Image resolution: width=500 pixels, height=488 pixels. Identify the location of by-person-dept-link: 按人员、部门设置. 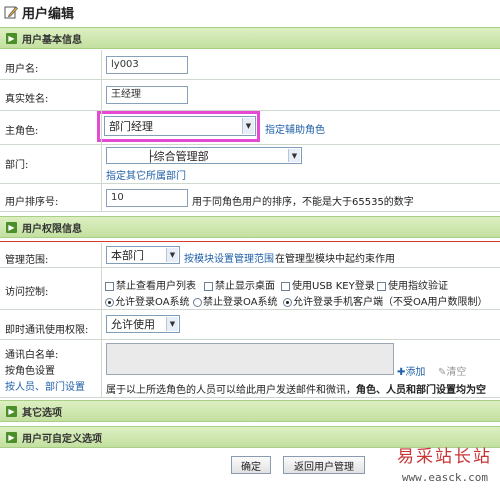
(45, 385).